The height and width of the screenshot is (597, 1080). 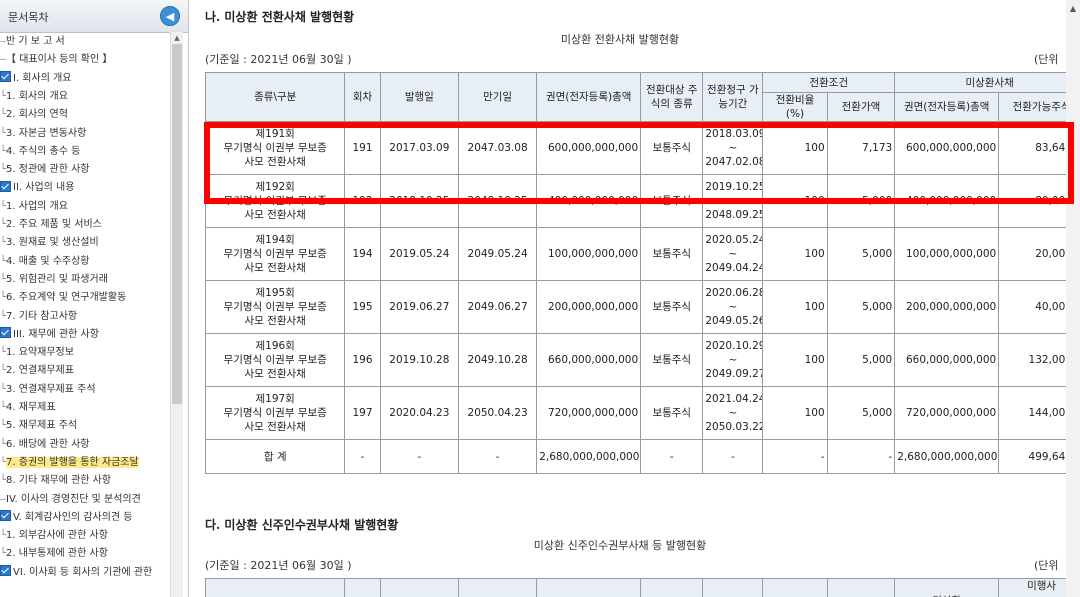 I want to click on toc-item-label: 7. 증권의 발행을 통한 자금조달, so click(x=72, y=462).